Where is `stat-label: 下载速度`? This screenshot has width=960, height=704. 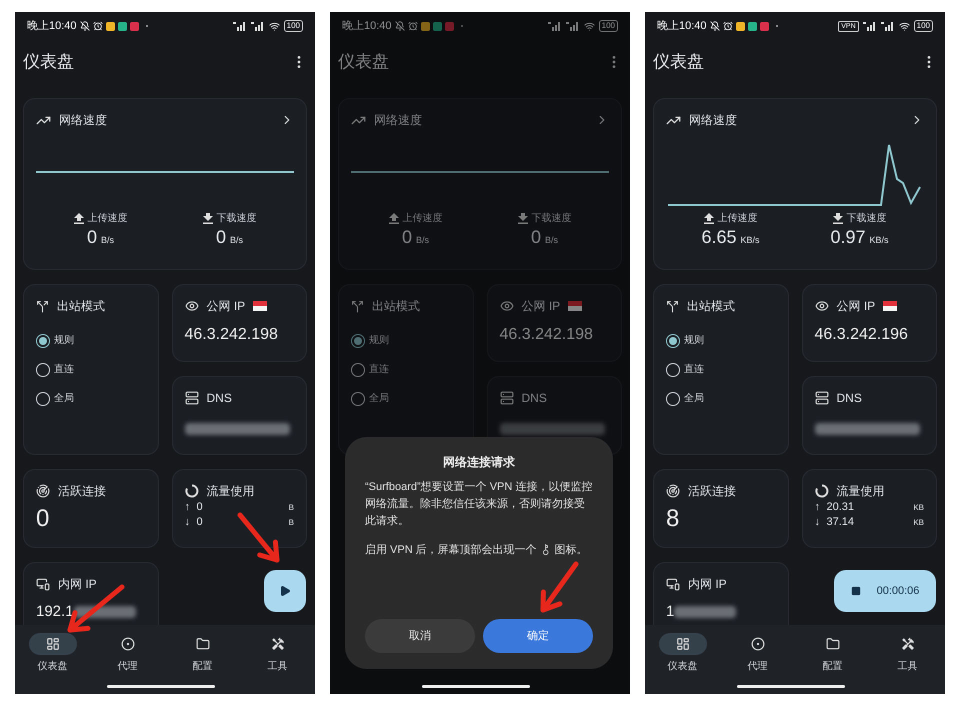 stat-label: 下载速度 is located at coordinates (866, 219).